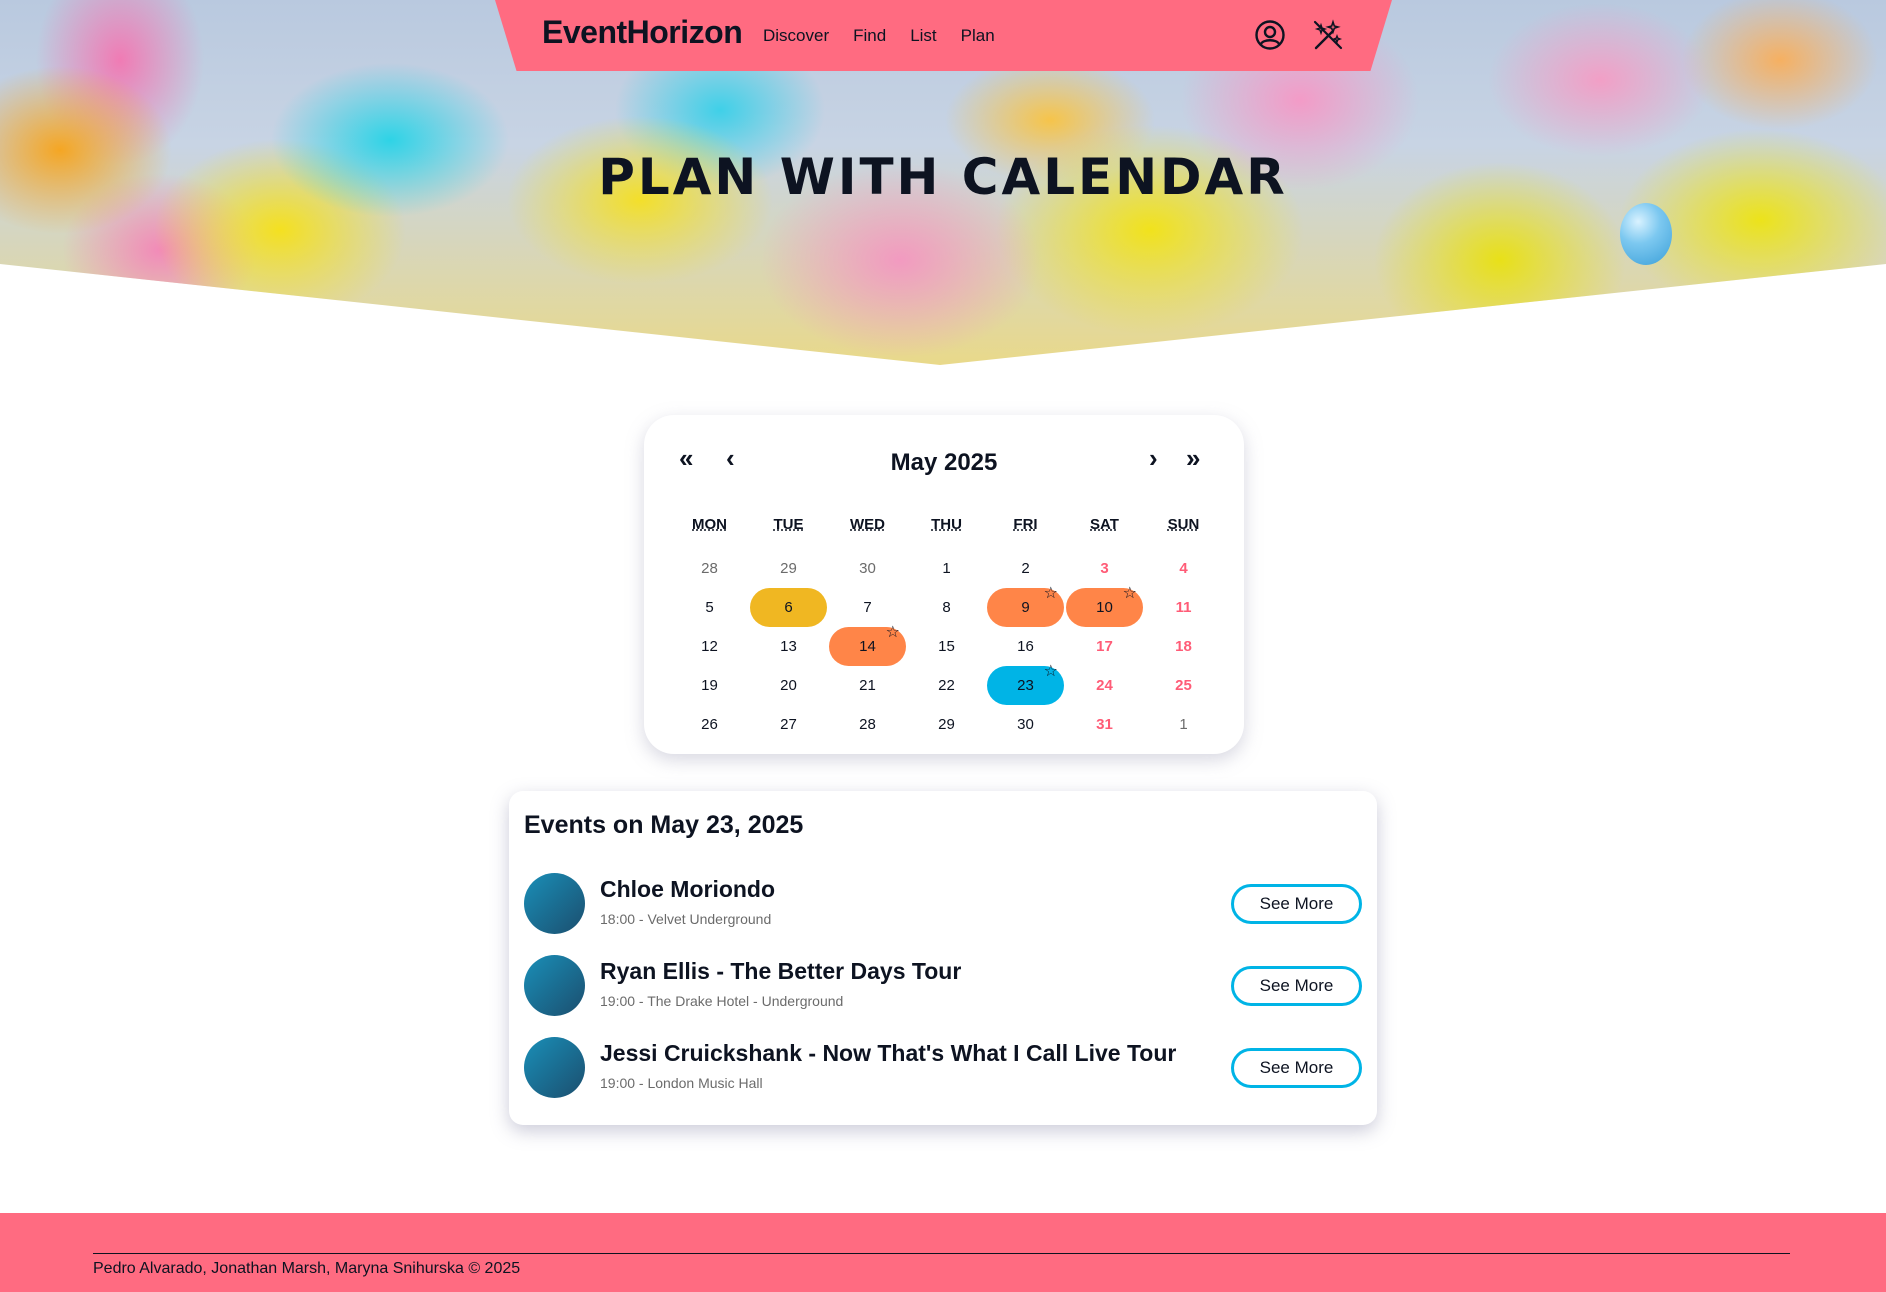 This screenshot has height=1292, width=1886. I want to click on calendar-day: 11, so click(1183, 607).